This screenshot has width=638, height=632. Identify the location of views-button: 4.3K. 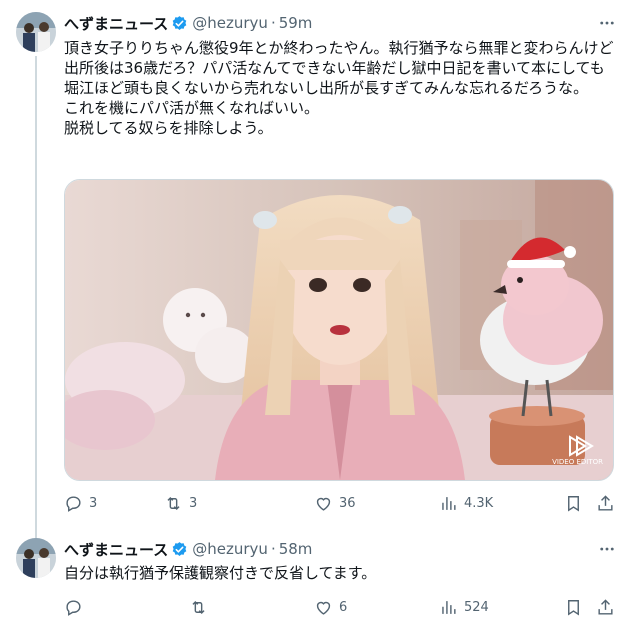
(466, 503).